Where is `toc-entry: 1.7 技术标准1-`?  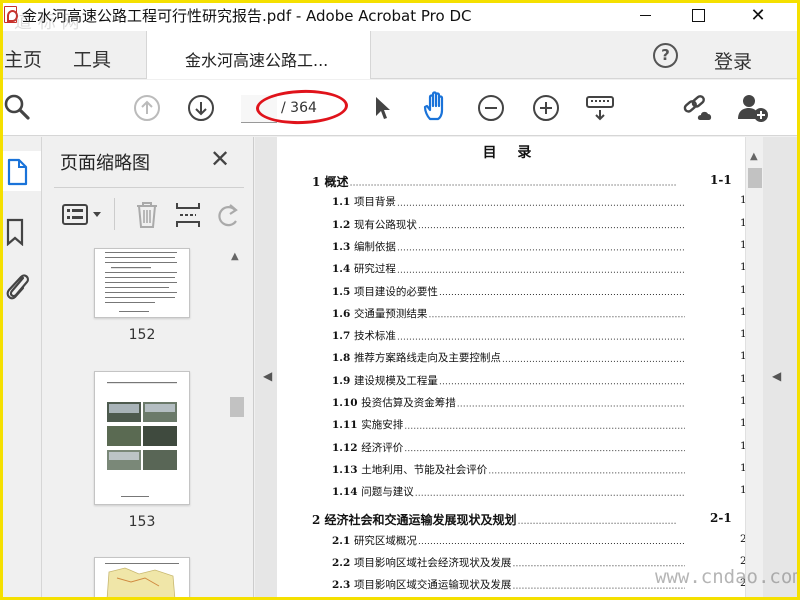
toc-entry: 1.7 技术标准1- is located at coordinates (538, 335).